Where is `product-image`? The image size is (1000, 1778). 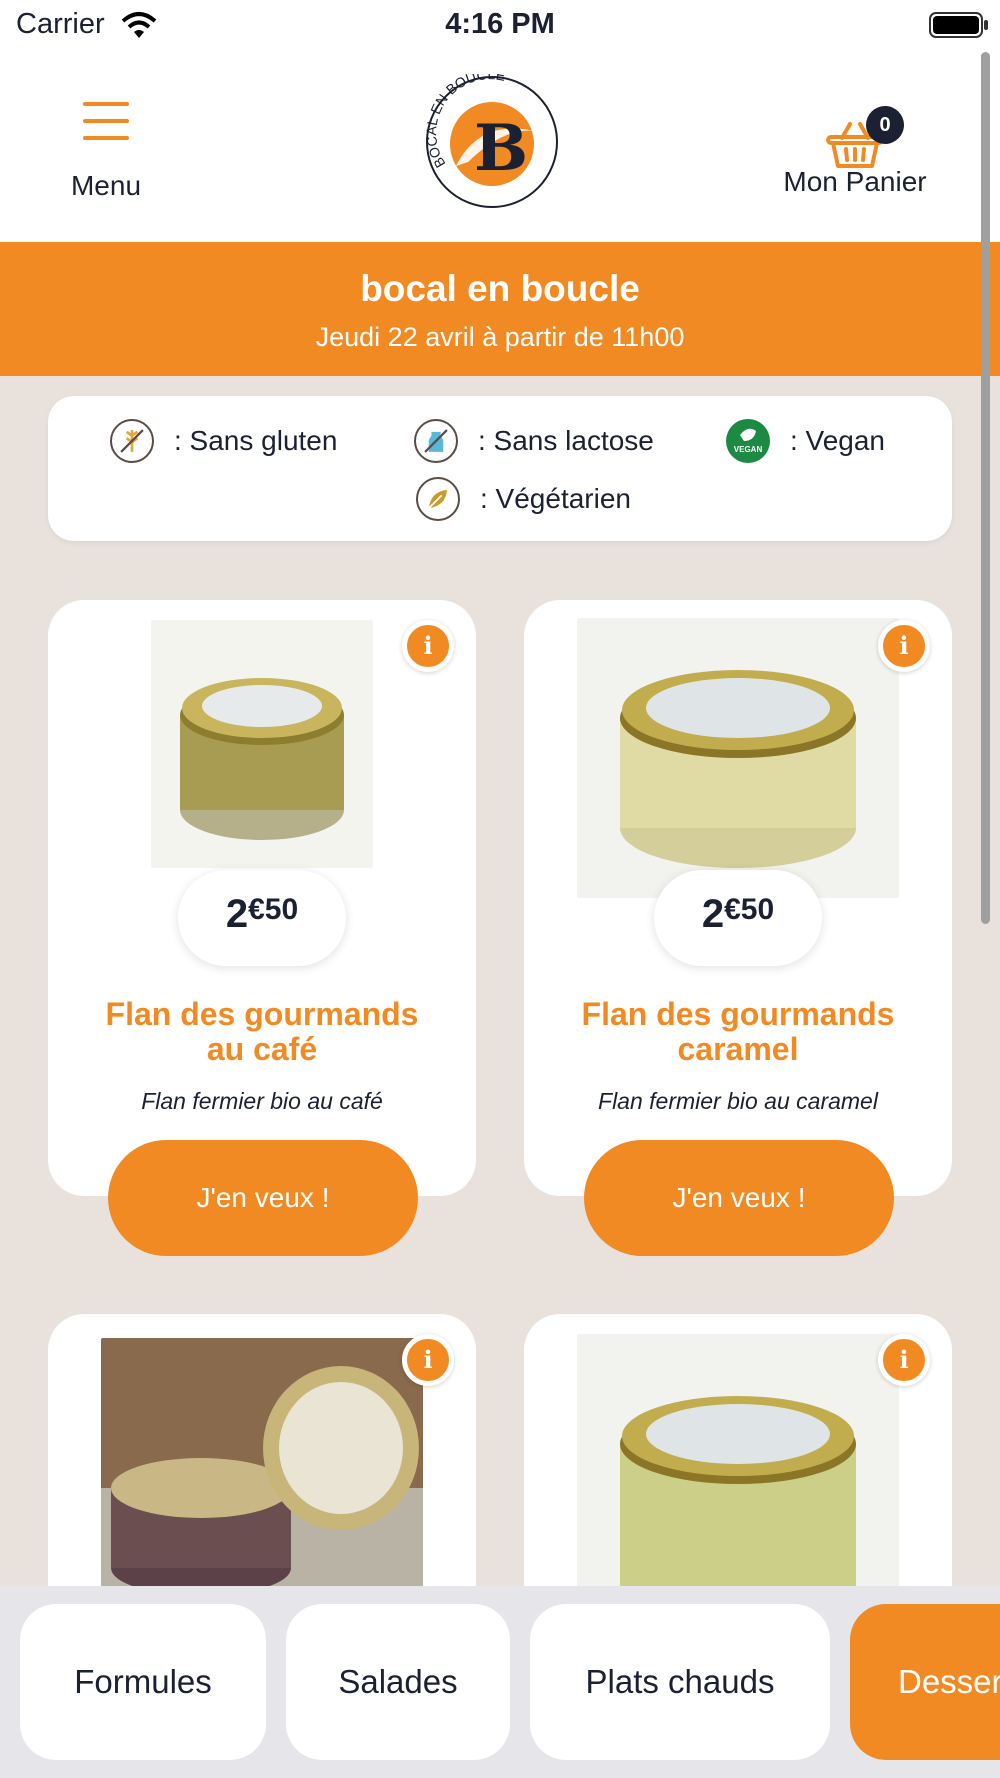 product-image is located at coordinates (262, 744).